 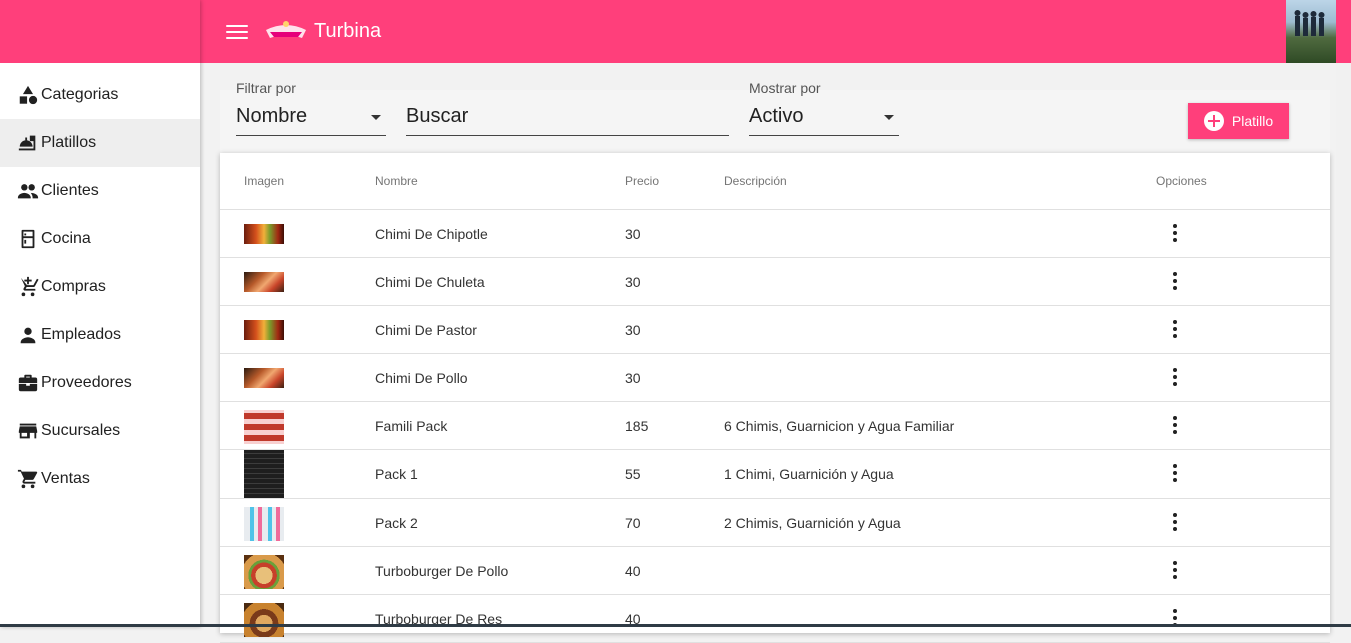 I want to click on header-price: Precio, so click(x=642, y=181).